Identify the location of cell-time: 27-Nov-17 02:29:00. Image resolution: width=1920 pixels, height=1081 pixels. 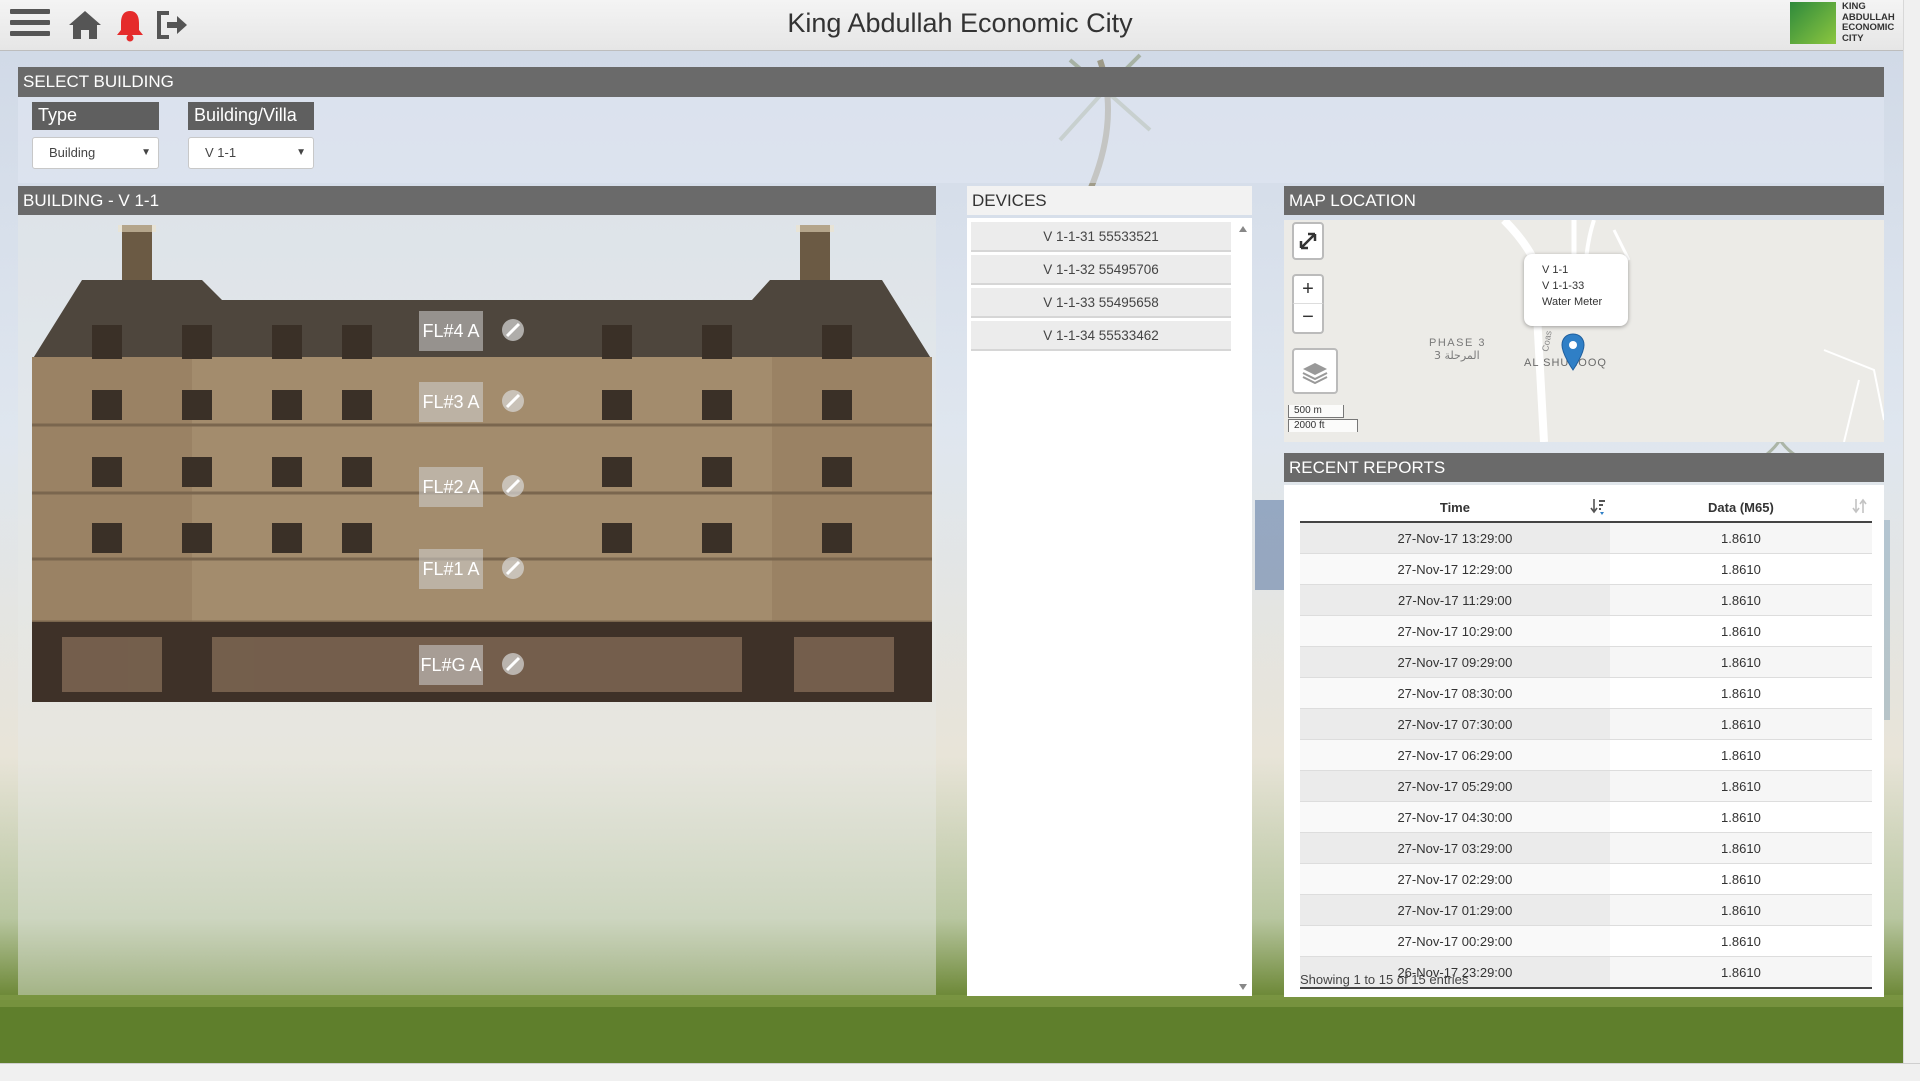
(1455, 879).